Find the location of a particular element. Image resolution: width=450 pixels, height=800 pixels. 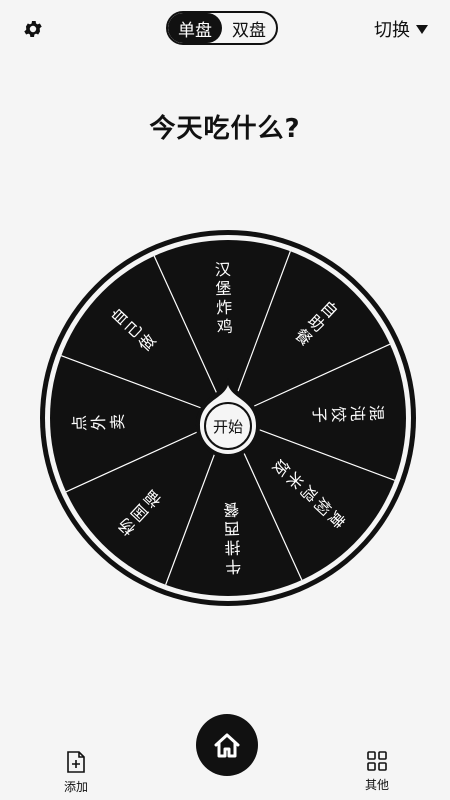

mode-double-button: 双盘 is located at coordinates (249, 28).